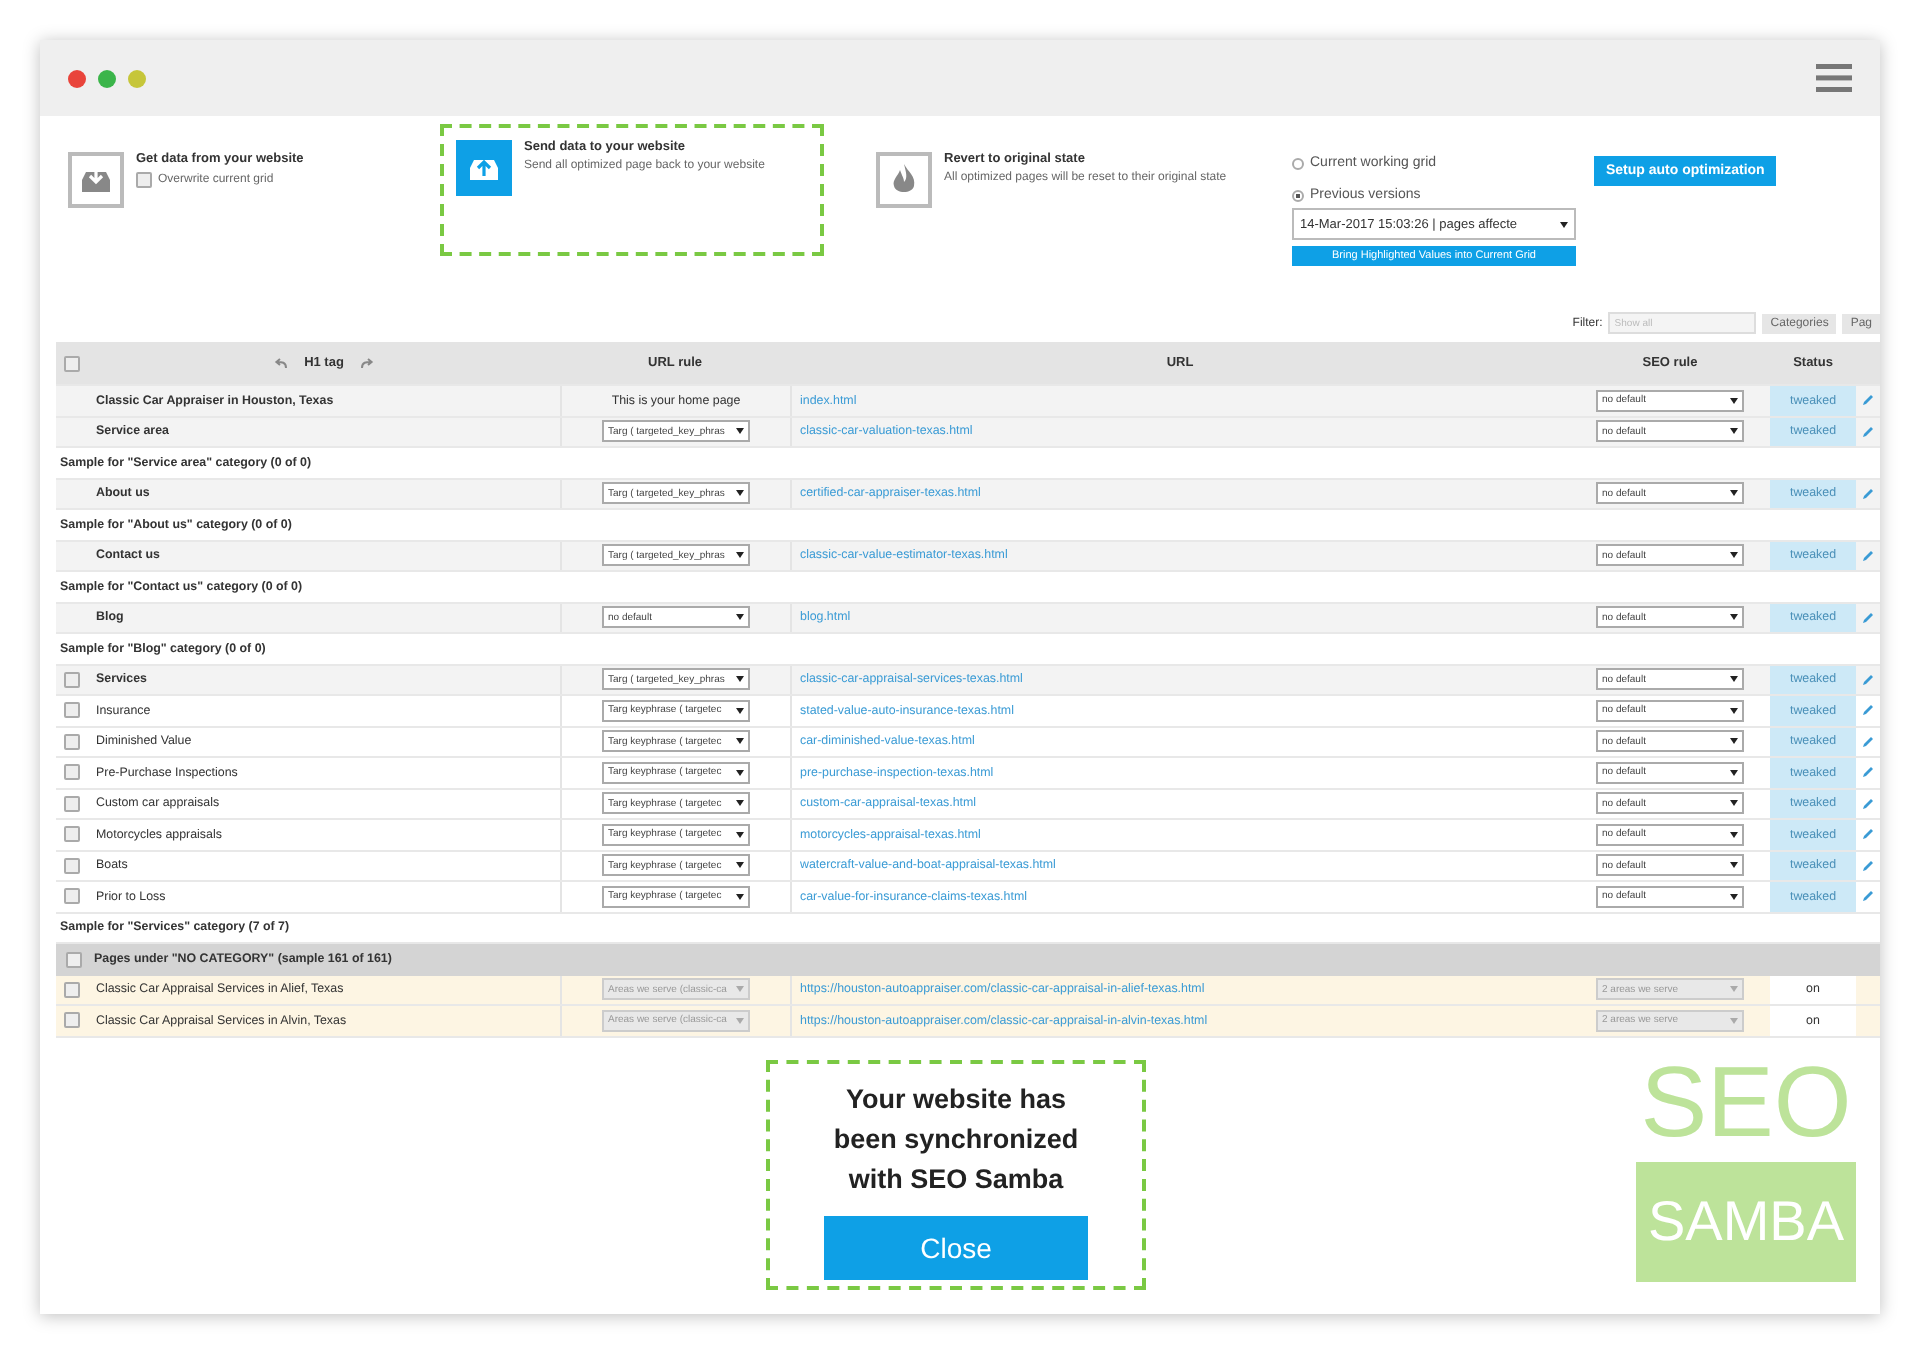  Describe the element at coordinates (107, 78) in the screenshot. I see `minimize-window-dot` at that location.